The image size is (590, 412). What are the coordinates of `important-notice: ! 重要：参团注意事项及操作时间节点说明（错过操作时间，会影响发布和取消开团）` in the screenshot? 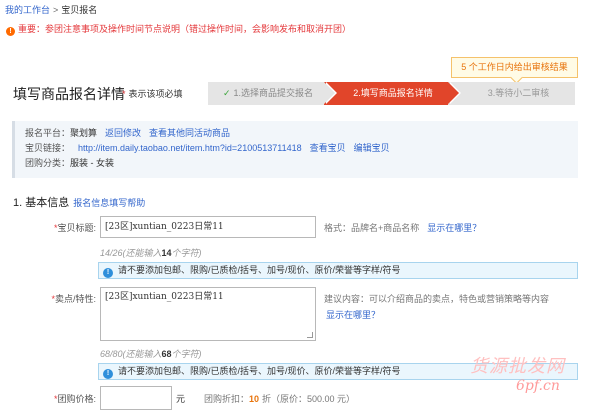 It's located at (178, 29).